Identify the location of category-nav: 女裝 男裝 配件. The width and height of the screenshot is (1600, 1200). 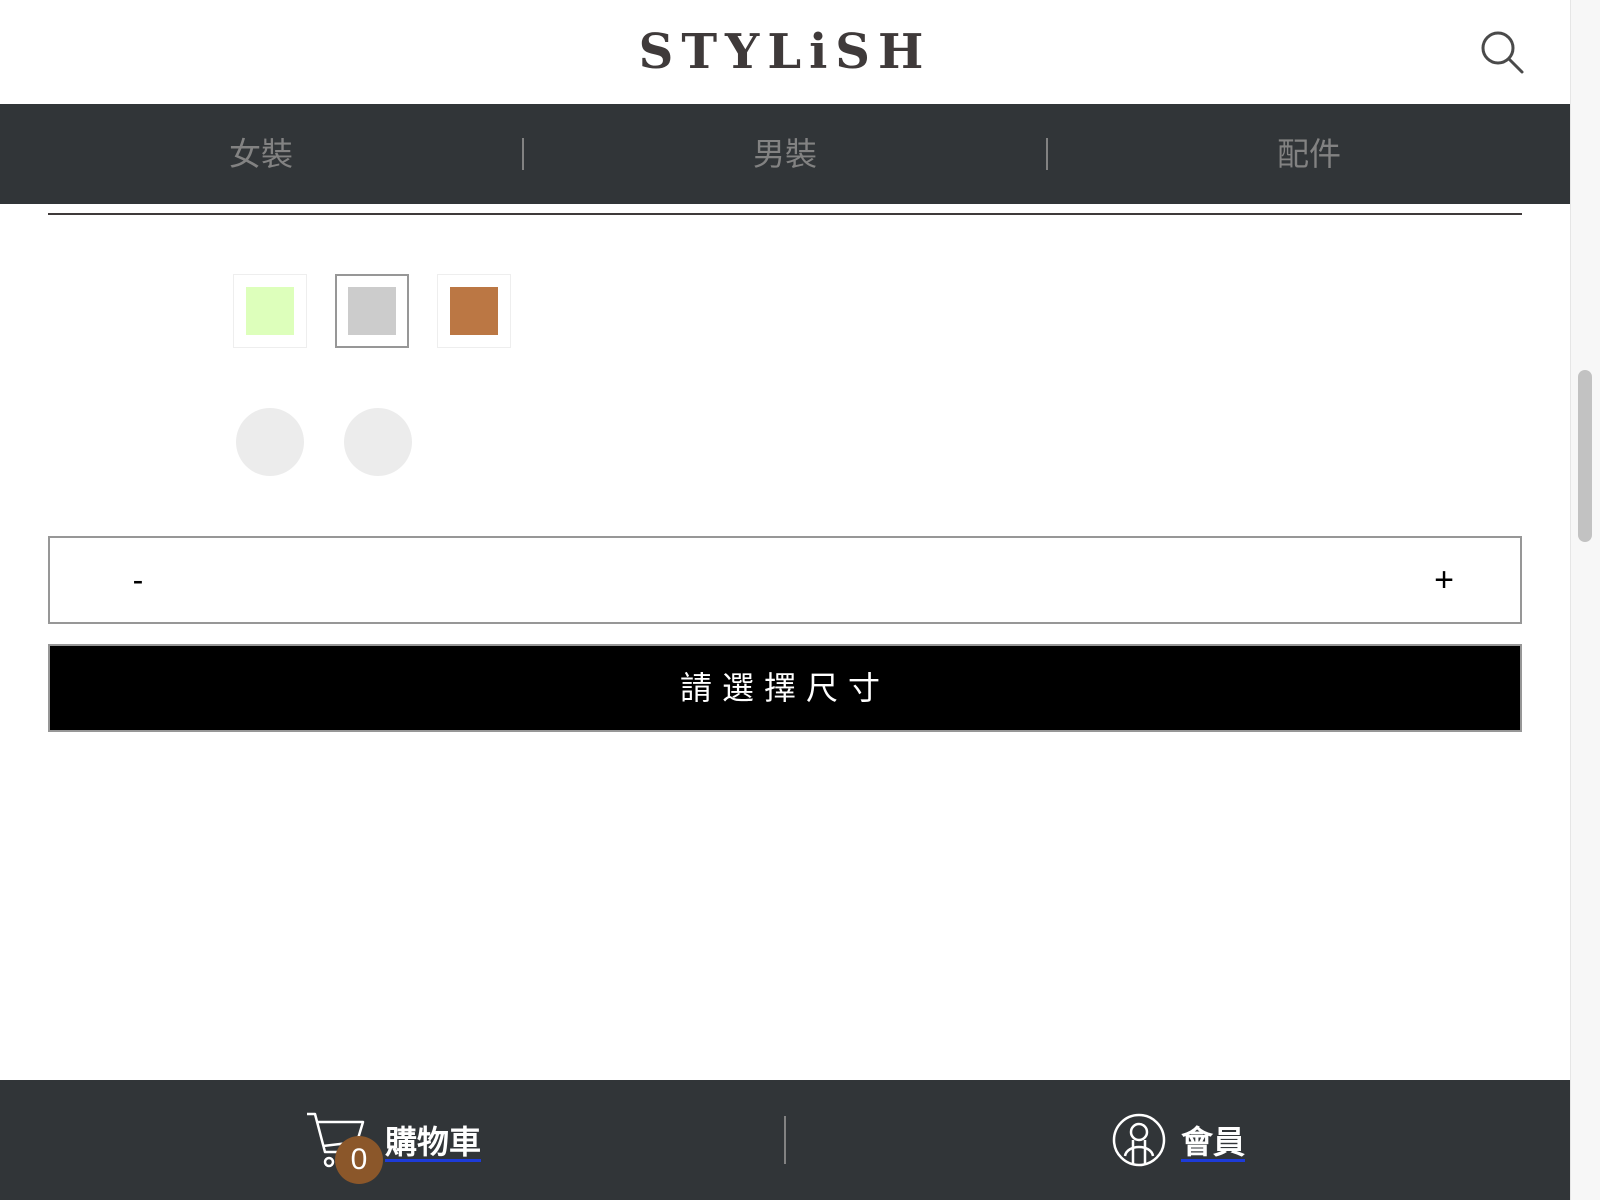
(785, 154).